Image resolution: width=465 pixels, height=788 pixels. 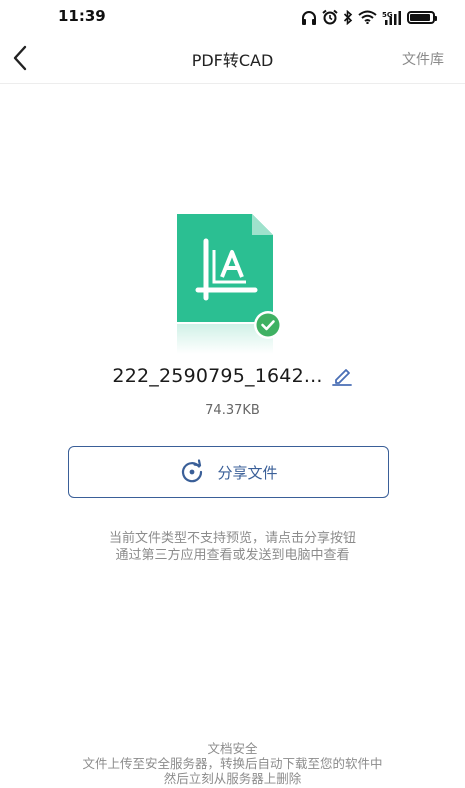 I want to click on preview-hint-line2: 通过第三方应用查看或发送到电脑中查看, so click(x=232, y=555).